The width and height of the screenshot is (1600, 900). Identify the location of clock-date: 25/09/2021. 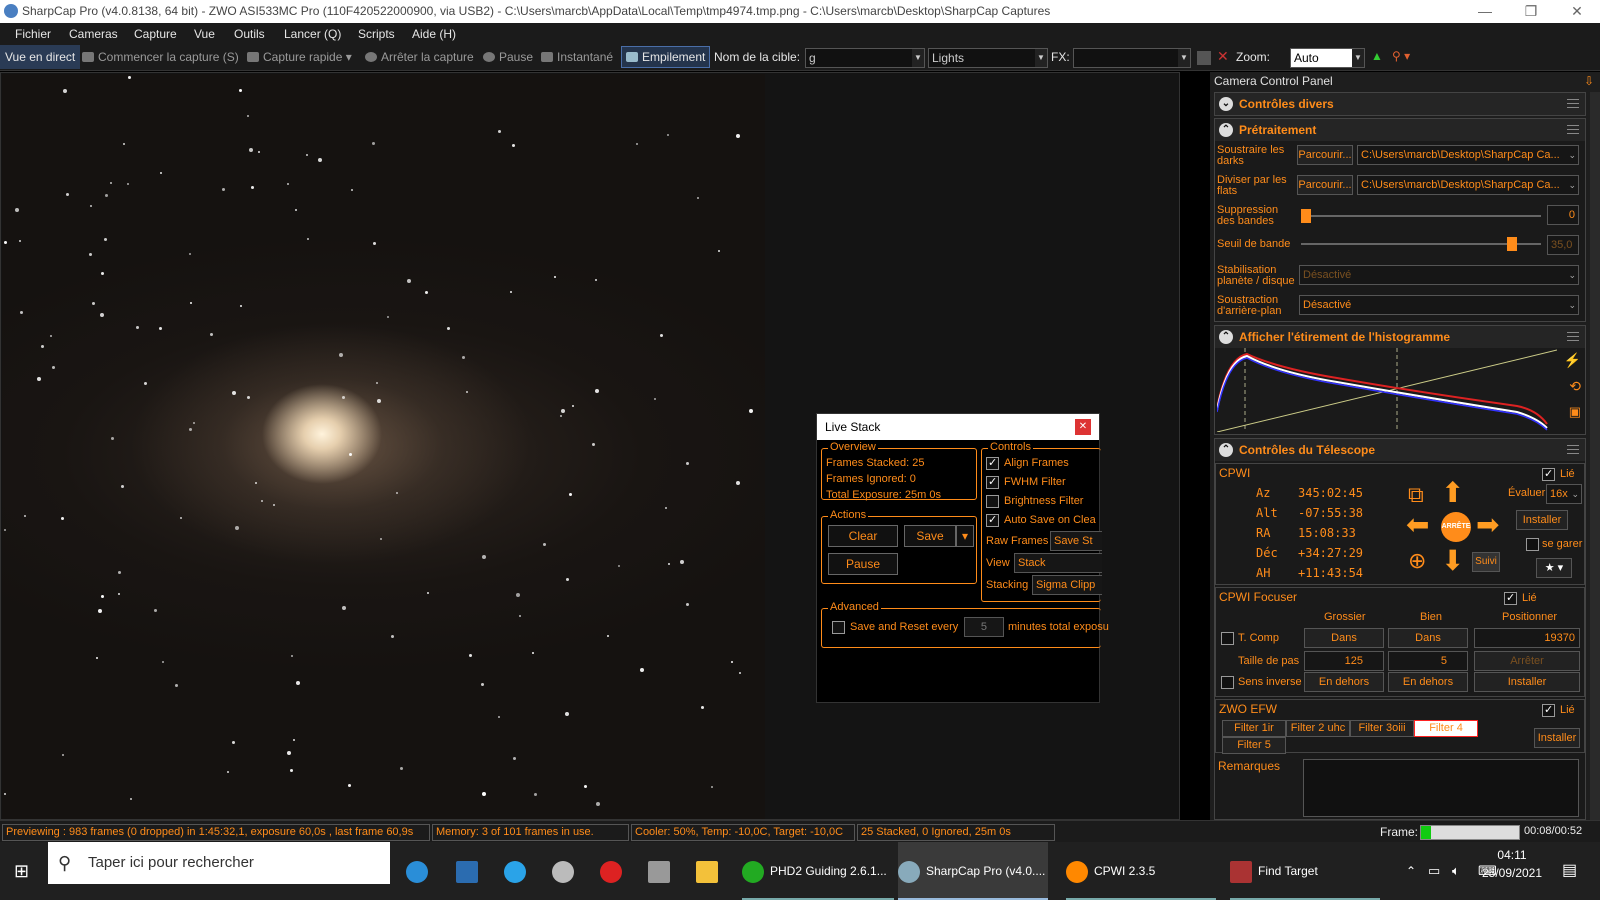
(1512, 873).